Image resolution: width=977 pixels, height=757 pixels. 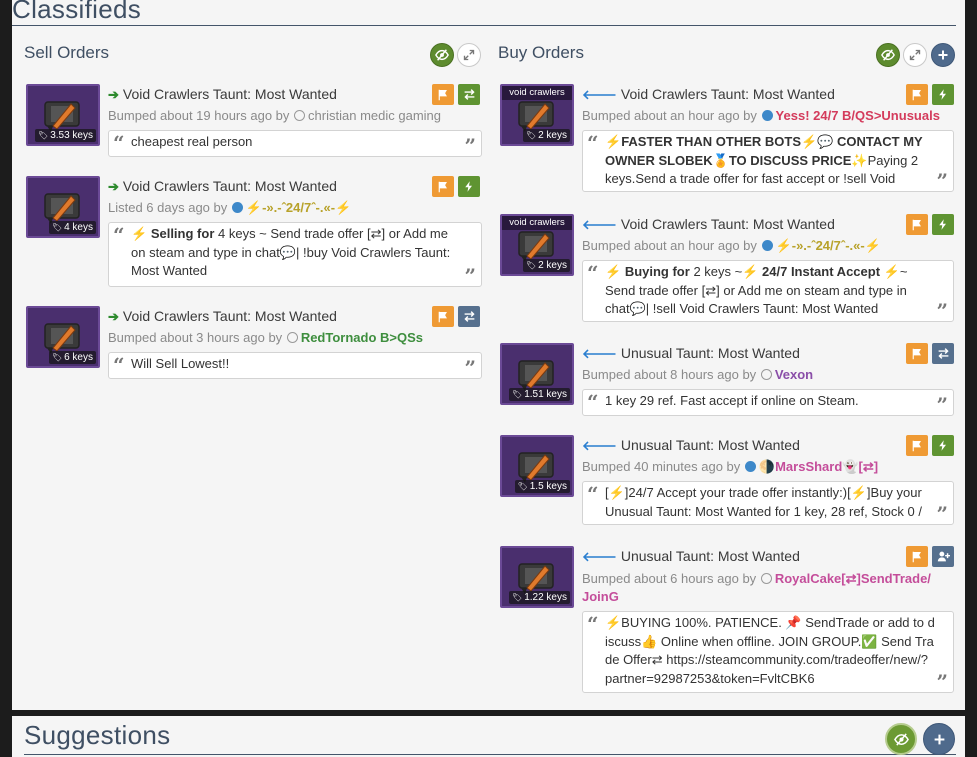 I want to click on user-link: christian medic gaming, so click(x=374, y=115).